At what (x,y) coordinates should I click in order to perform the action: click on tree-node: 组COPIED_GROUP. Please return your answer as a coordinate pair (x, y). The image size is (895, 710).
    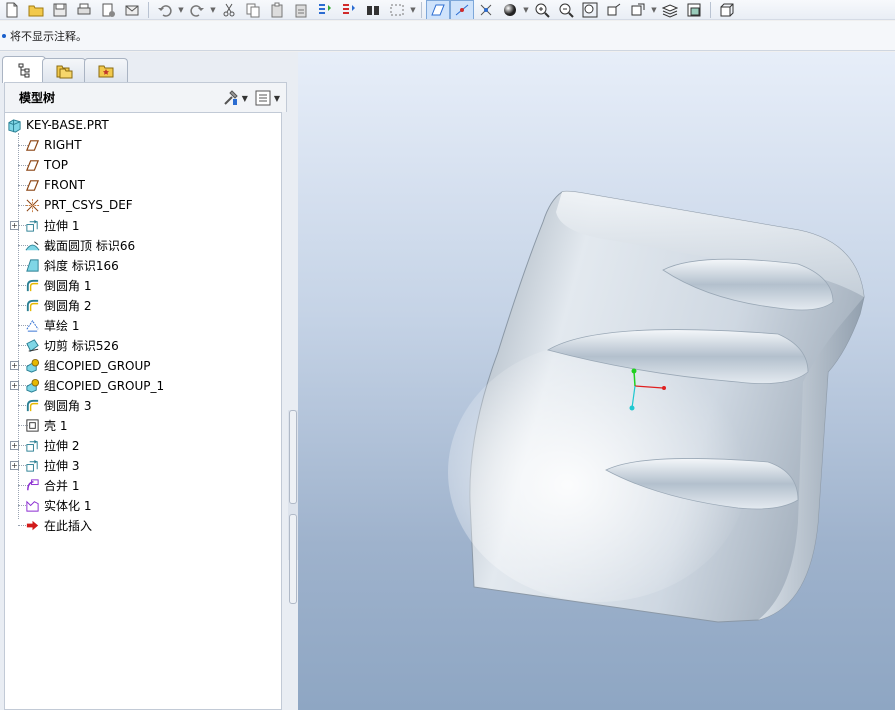
    Looking at the image, I should click on (88, 365).